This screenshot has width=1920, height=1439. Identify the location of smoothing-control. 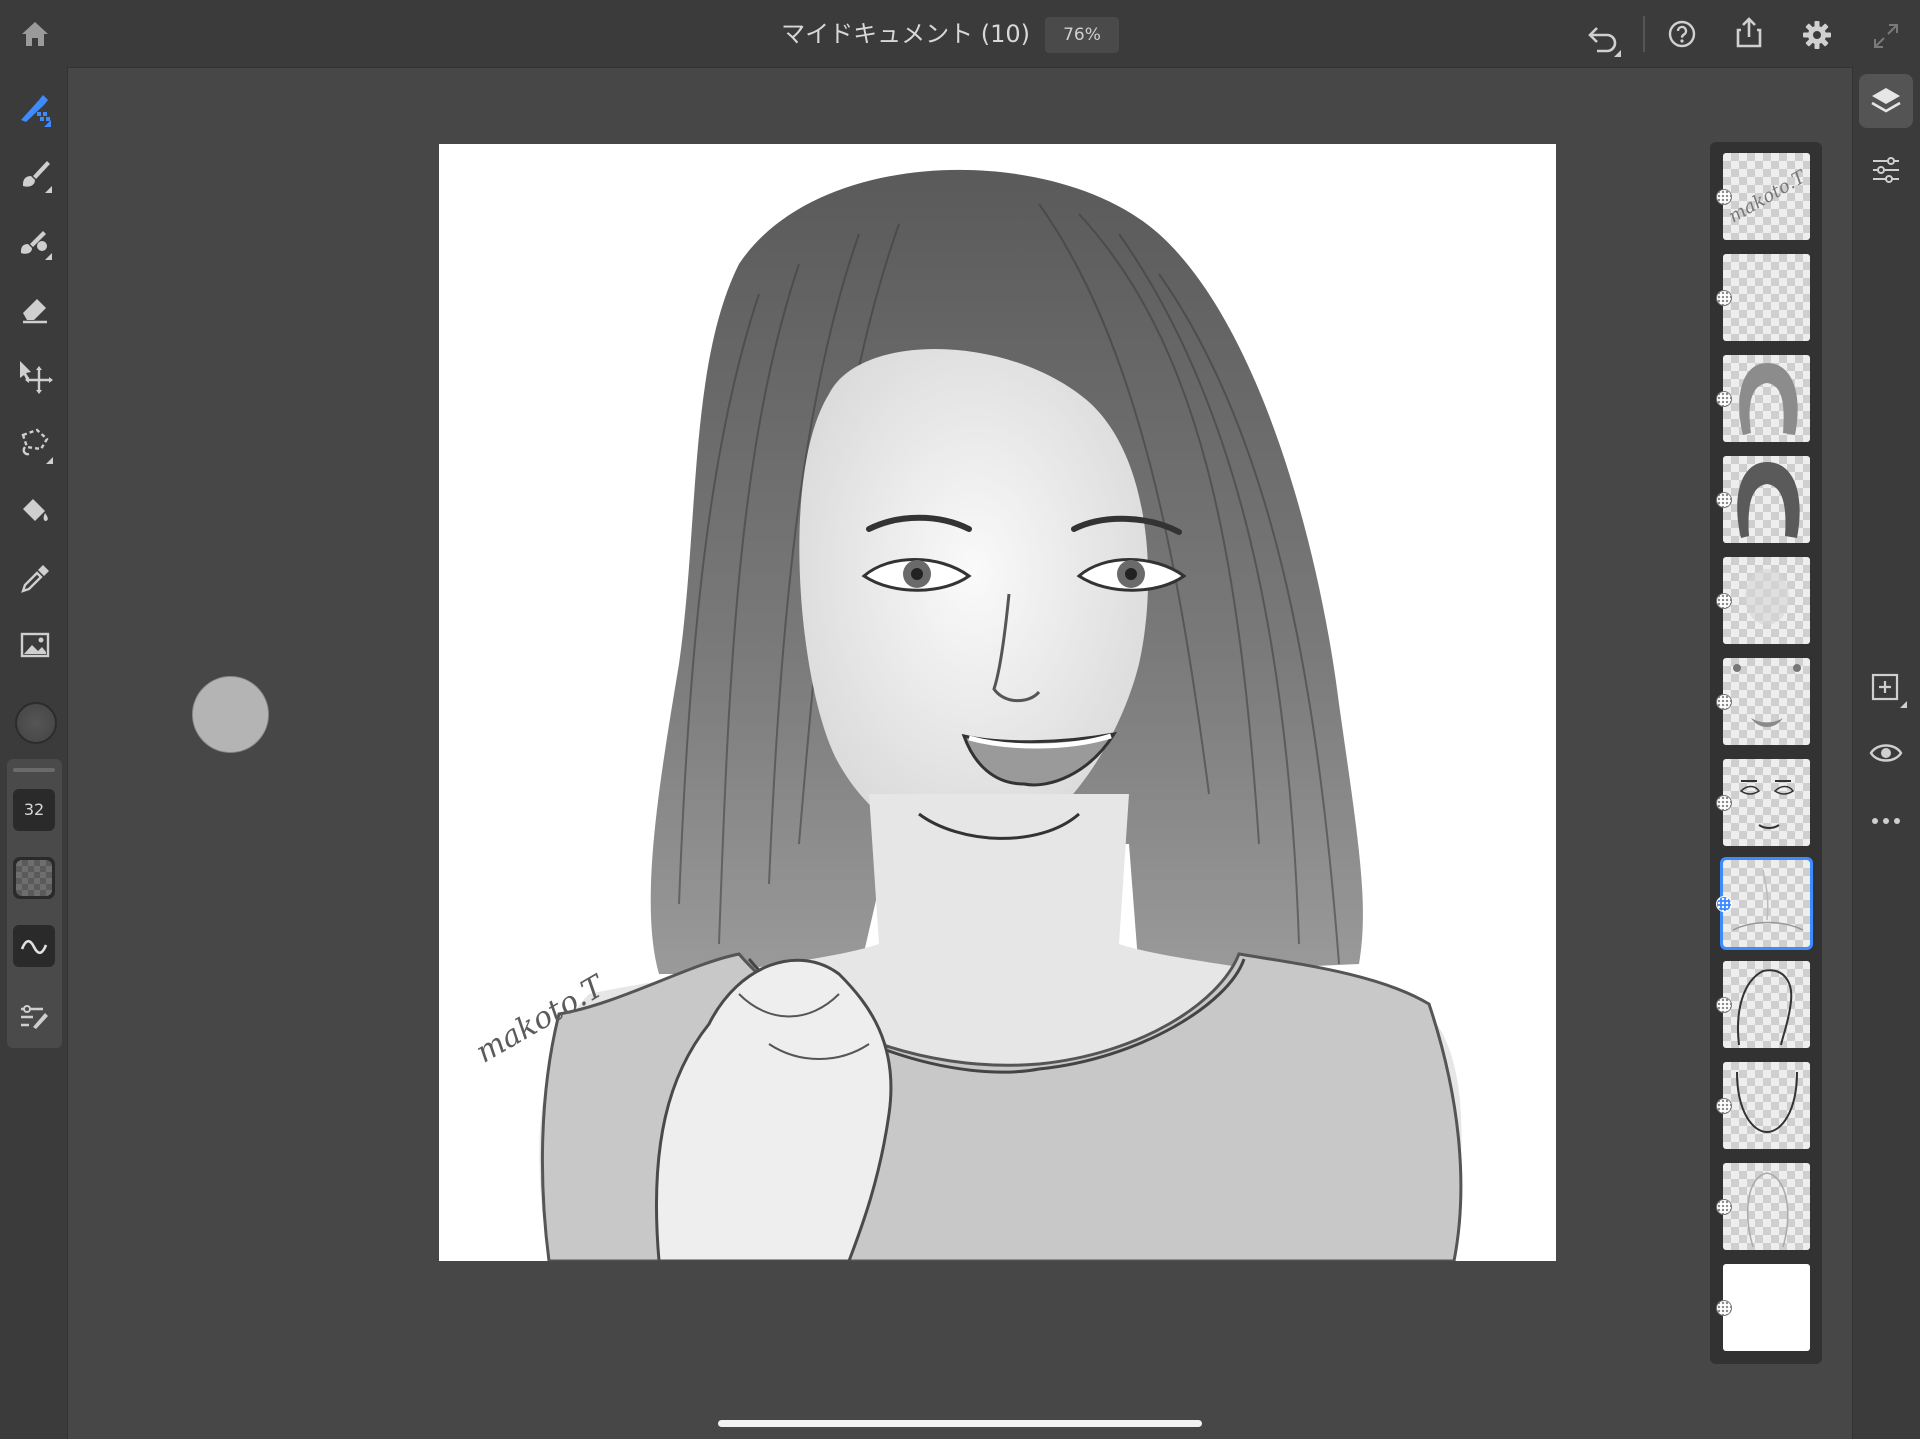
(34, 946).